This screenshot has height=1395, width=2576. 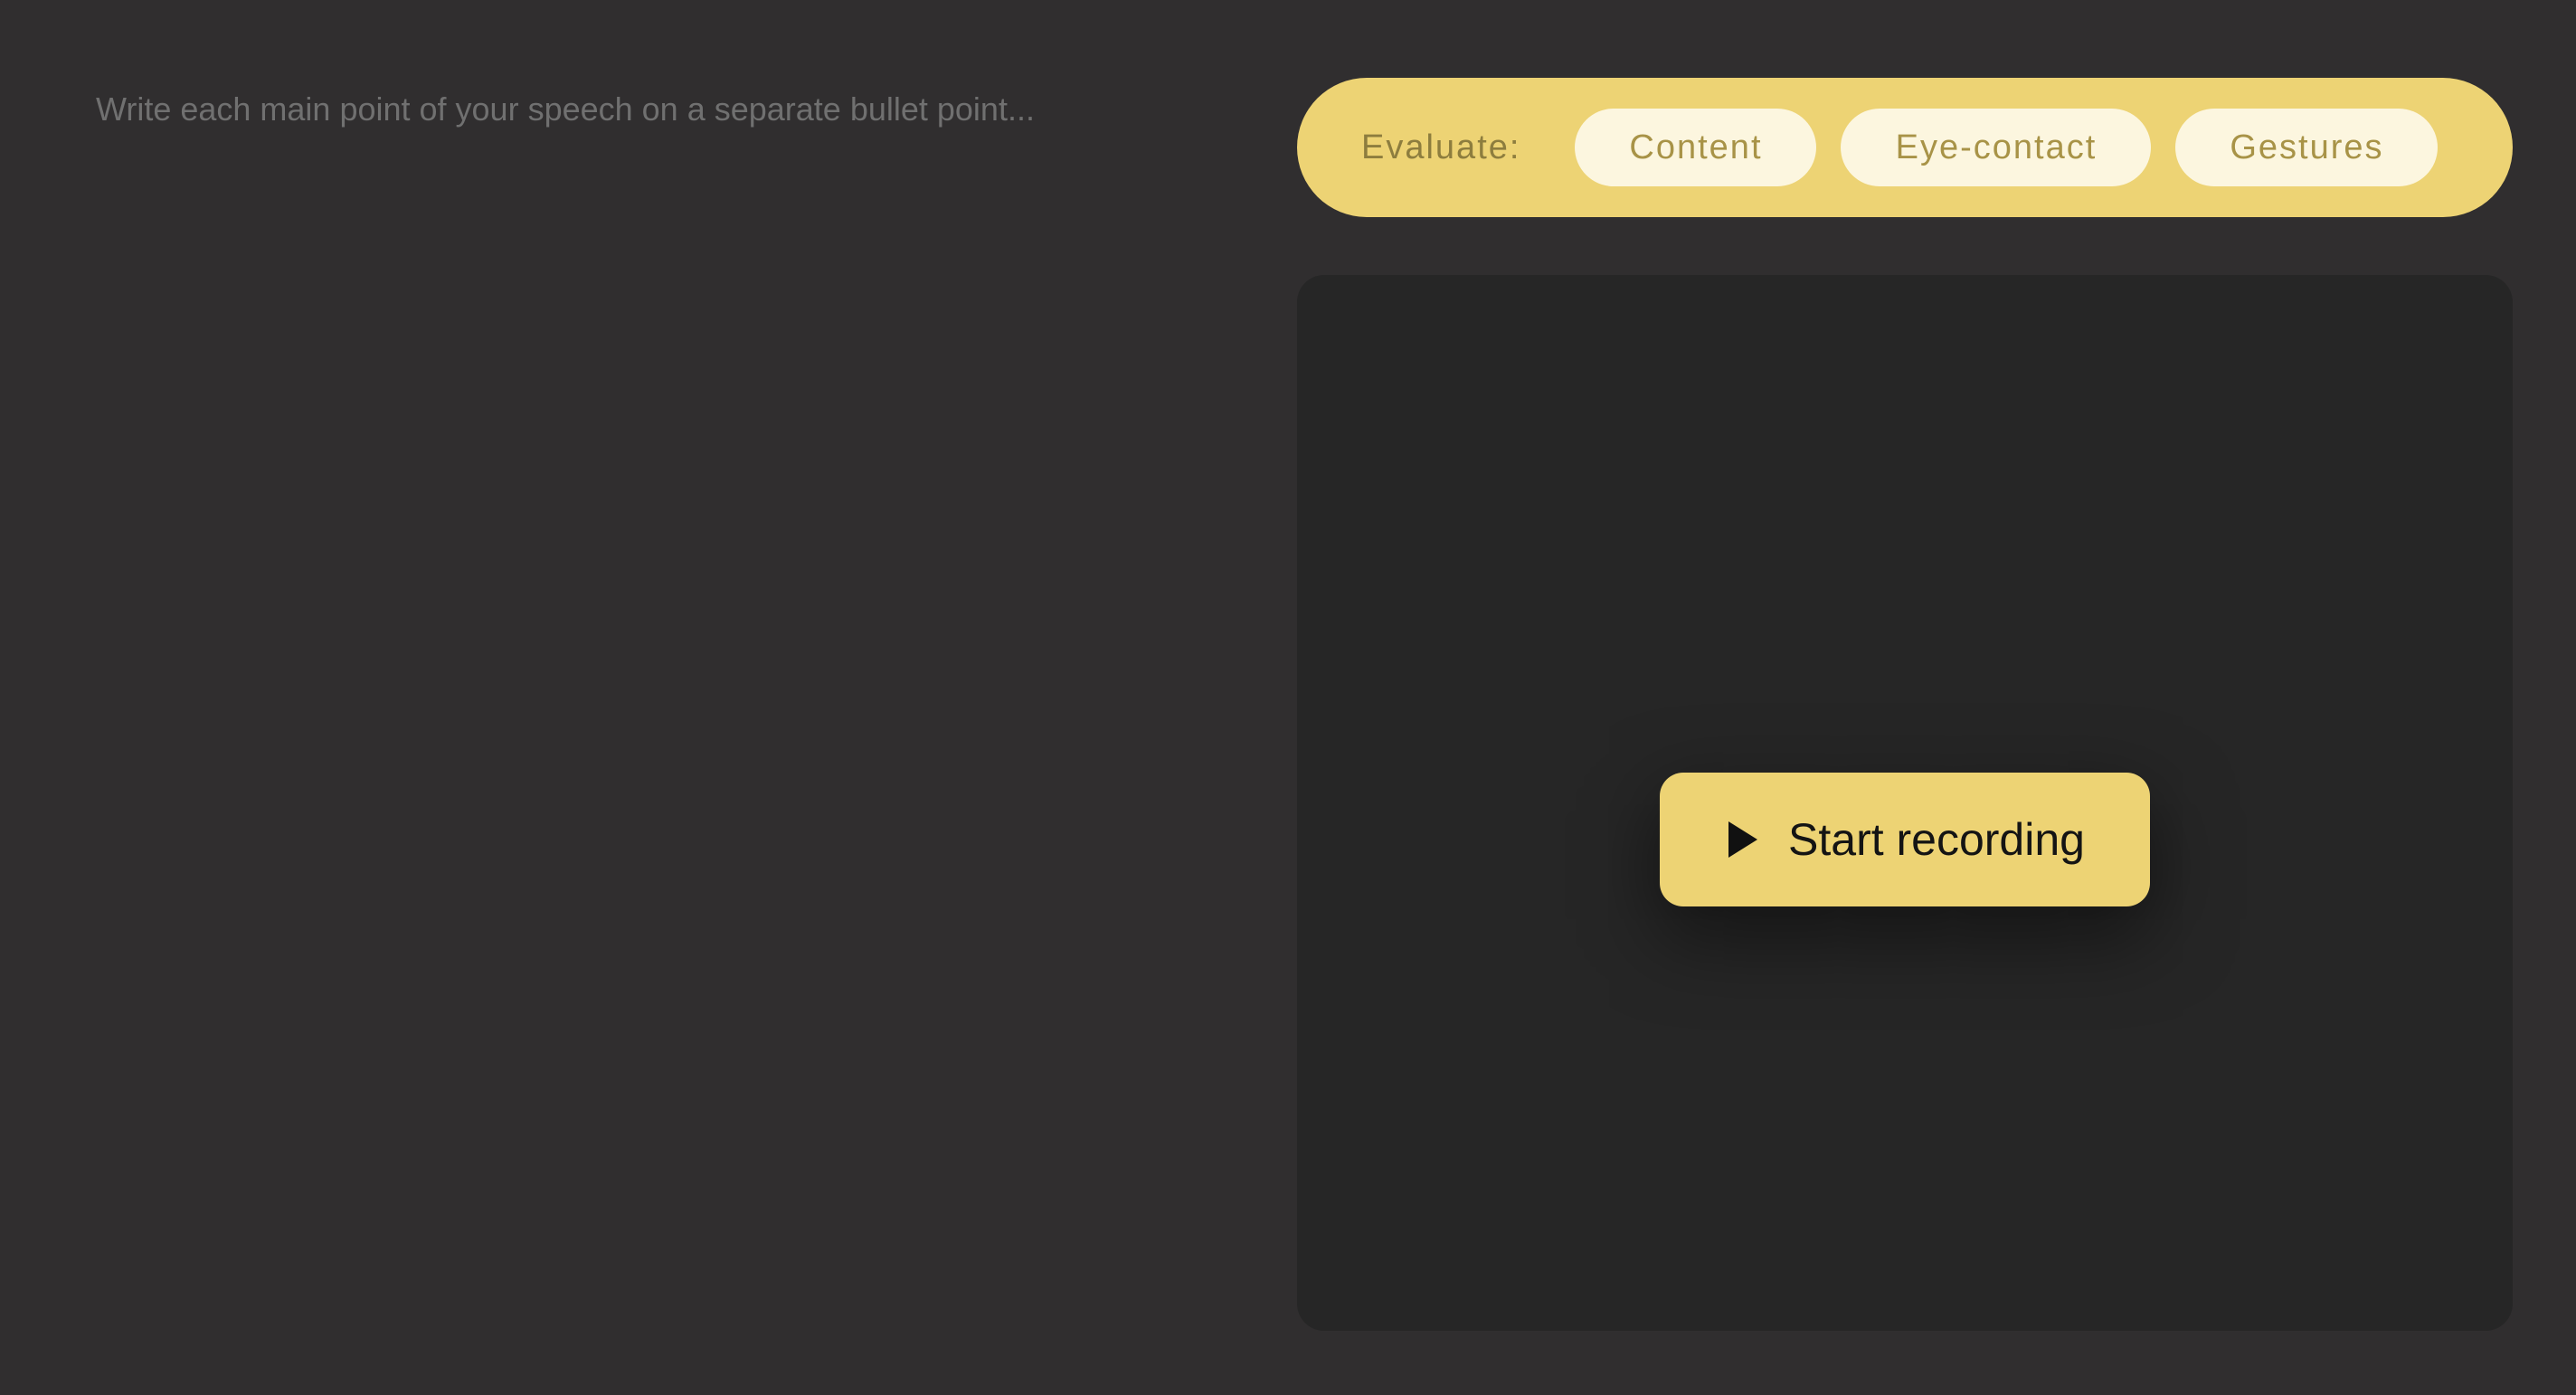 What do you see at coordinates (2307, 148) in the screenshot?
I see `evaluate-gestures-chip: Gestures` at bounding box center [2307, 148].